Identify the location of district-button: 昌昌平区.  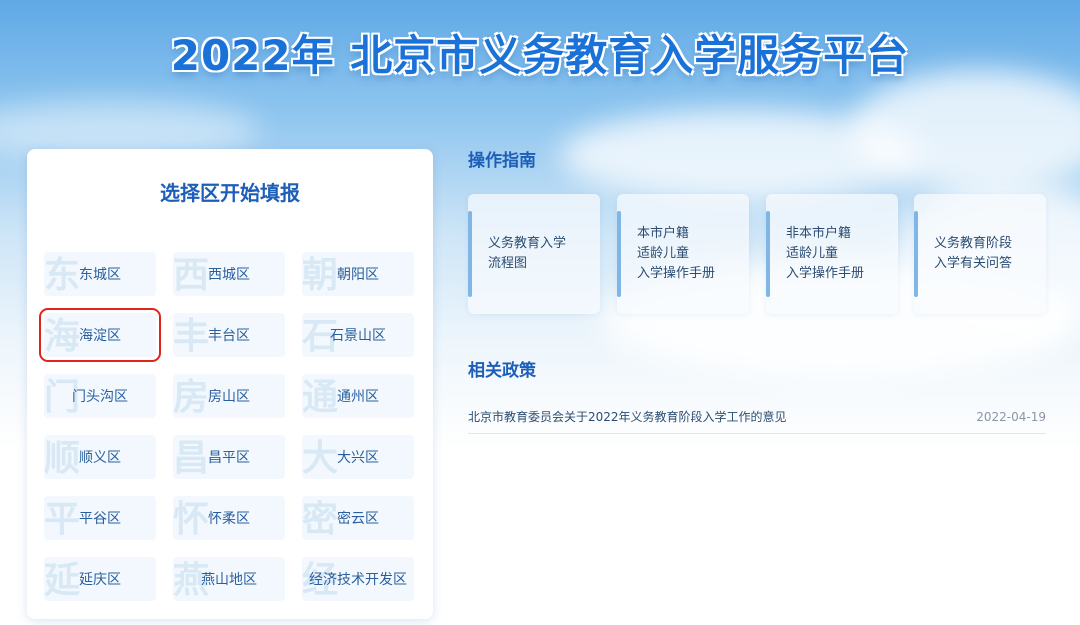
(229, 457).